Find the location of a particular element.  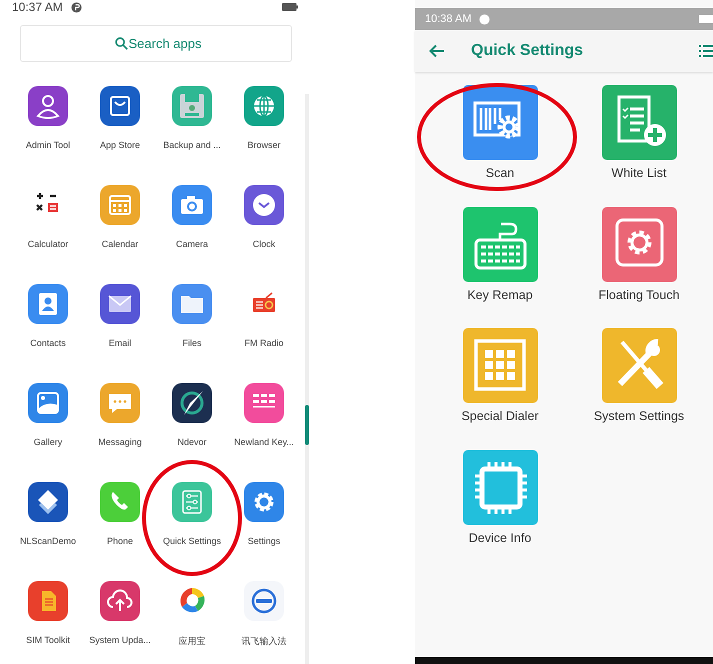

app-label: SIM Toolkit is located at coordinates (48, 640).